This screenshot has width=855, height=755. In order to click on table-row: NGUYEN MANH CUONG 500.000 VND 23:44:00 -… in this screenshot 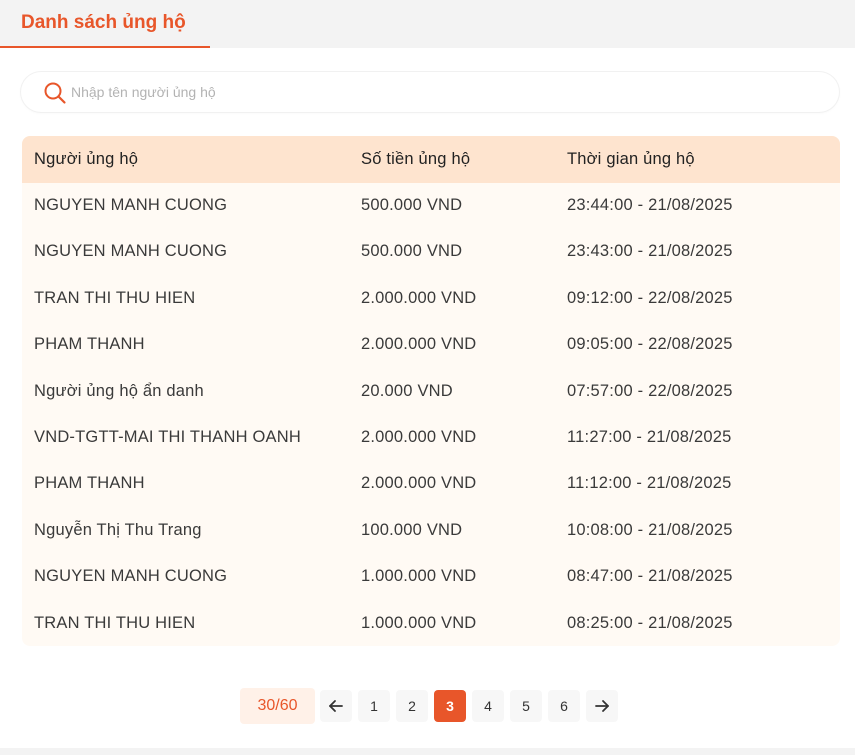, I will do `click(431, 206)`.